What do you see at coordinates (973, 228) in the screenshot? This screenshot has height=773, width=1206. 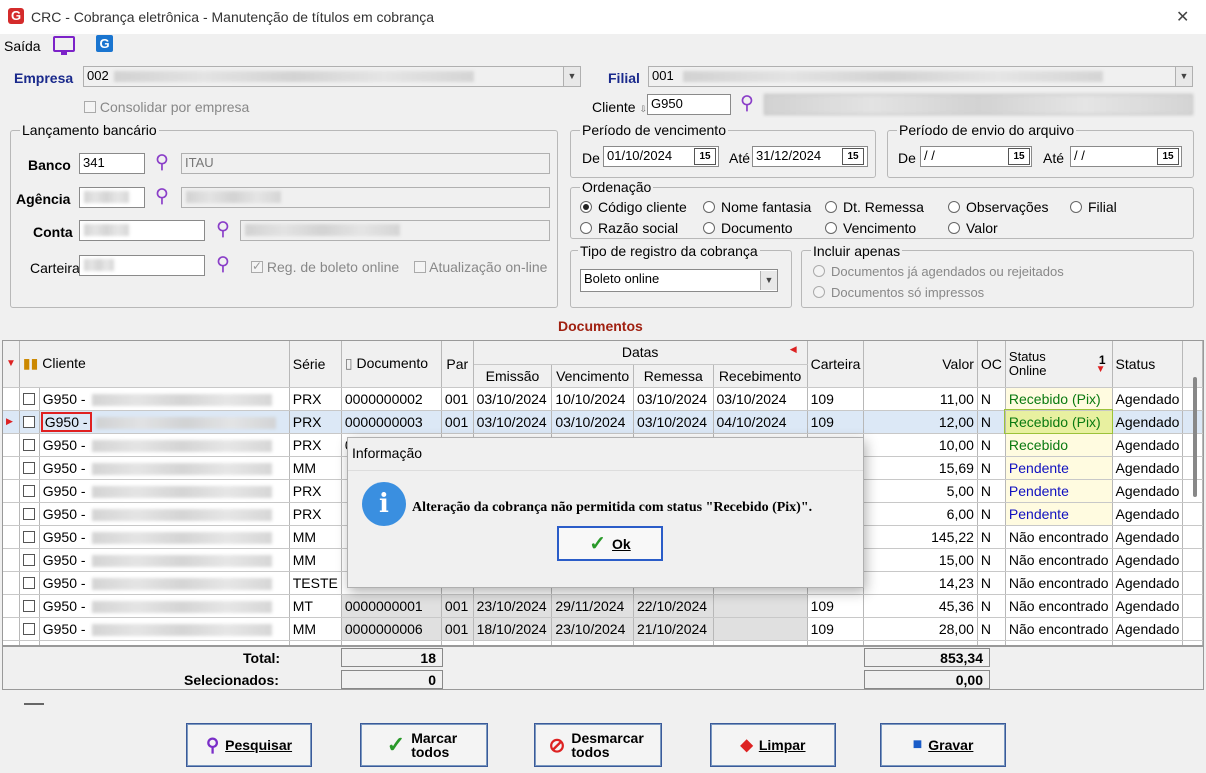 I see `ordem-valor: Valor` at bounding box center [973, 228].